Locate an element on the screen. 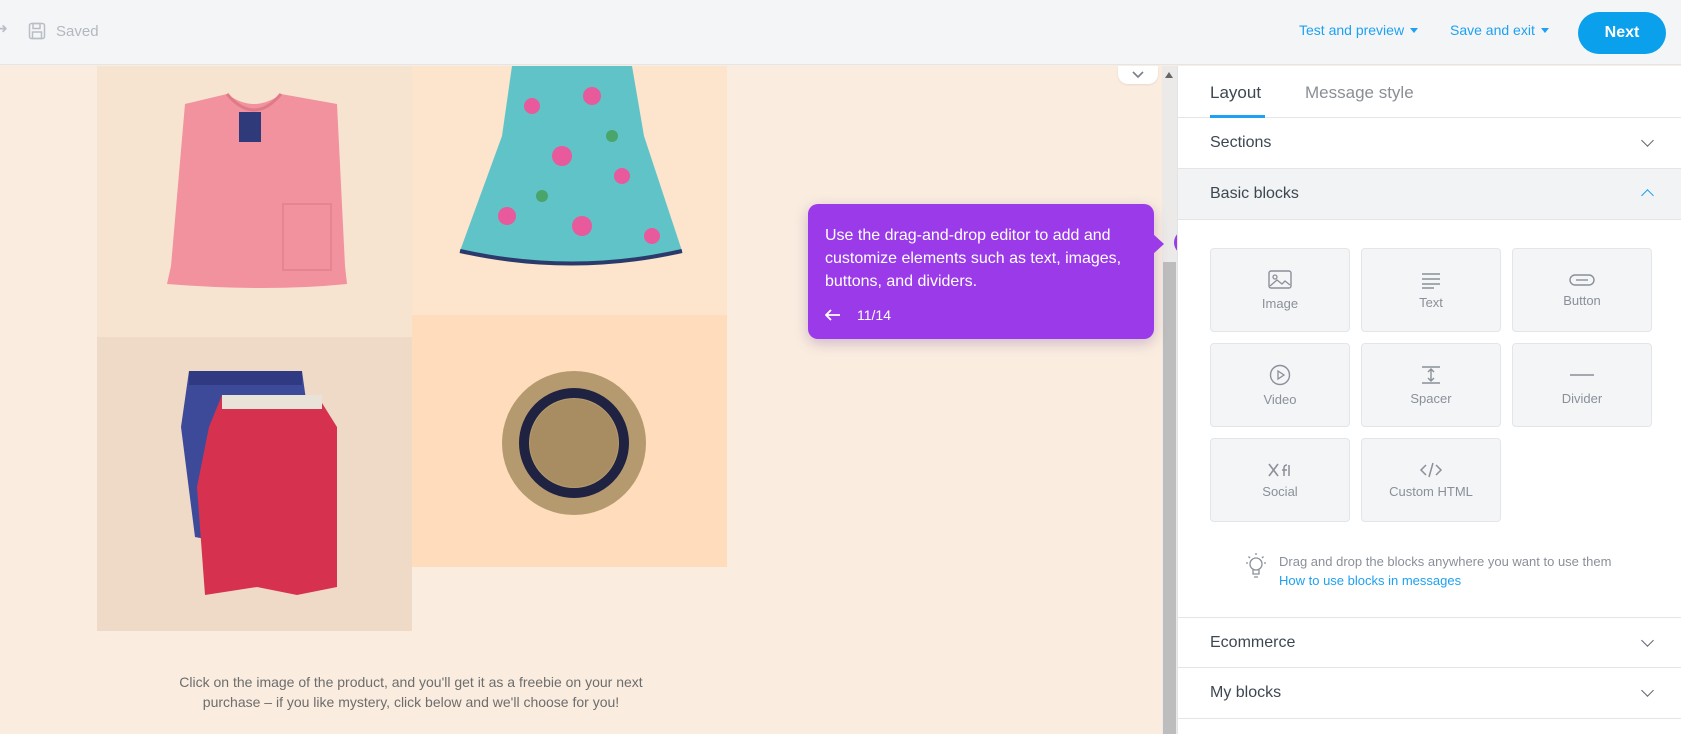  accordion-basic-blocks: Basic blocks is located at coordinates (1429, 194).